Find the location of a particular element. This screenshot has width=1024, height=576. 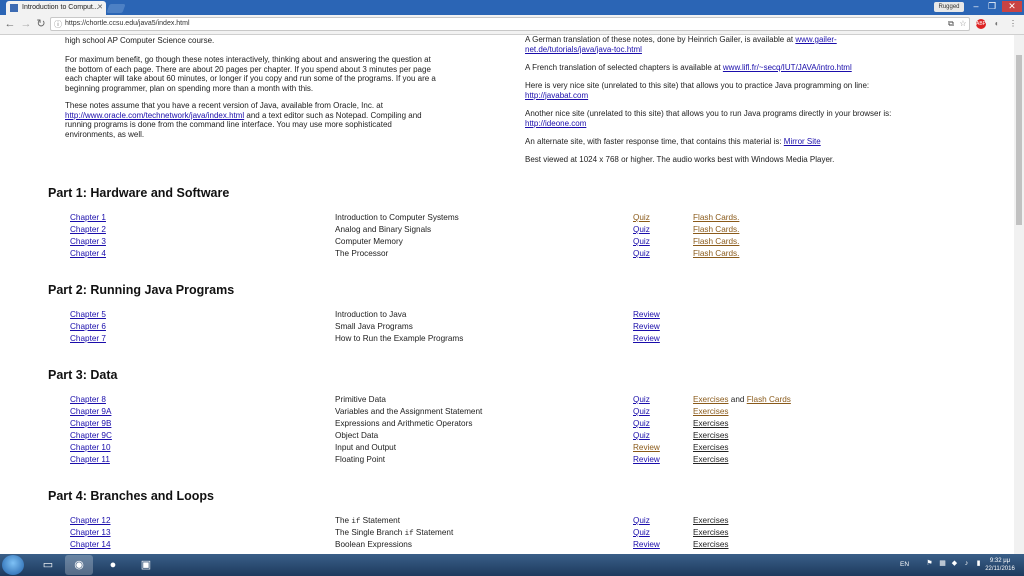

system-clock: 9:32 μμ 22/11/2016 is located at coordinates (1000, 565).